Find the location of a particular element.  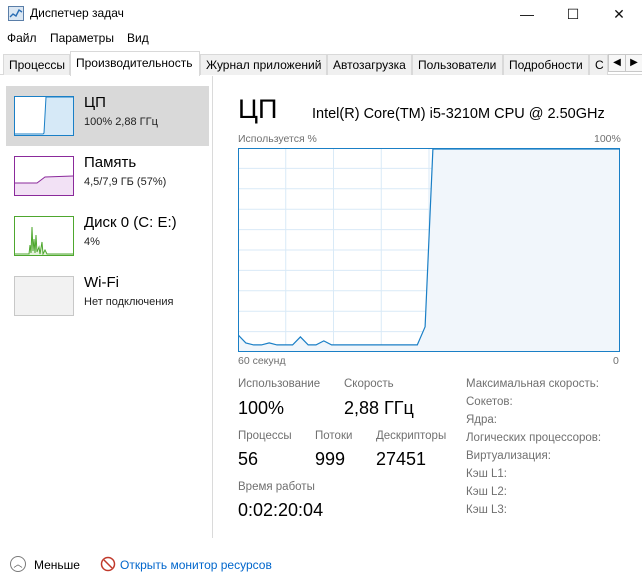

minimize-button: — is located at coordinates (527, 14).